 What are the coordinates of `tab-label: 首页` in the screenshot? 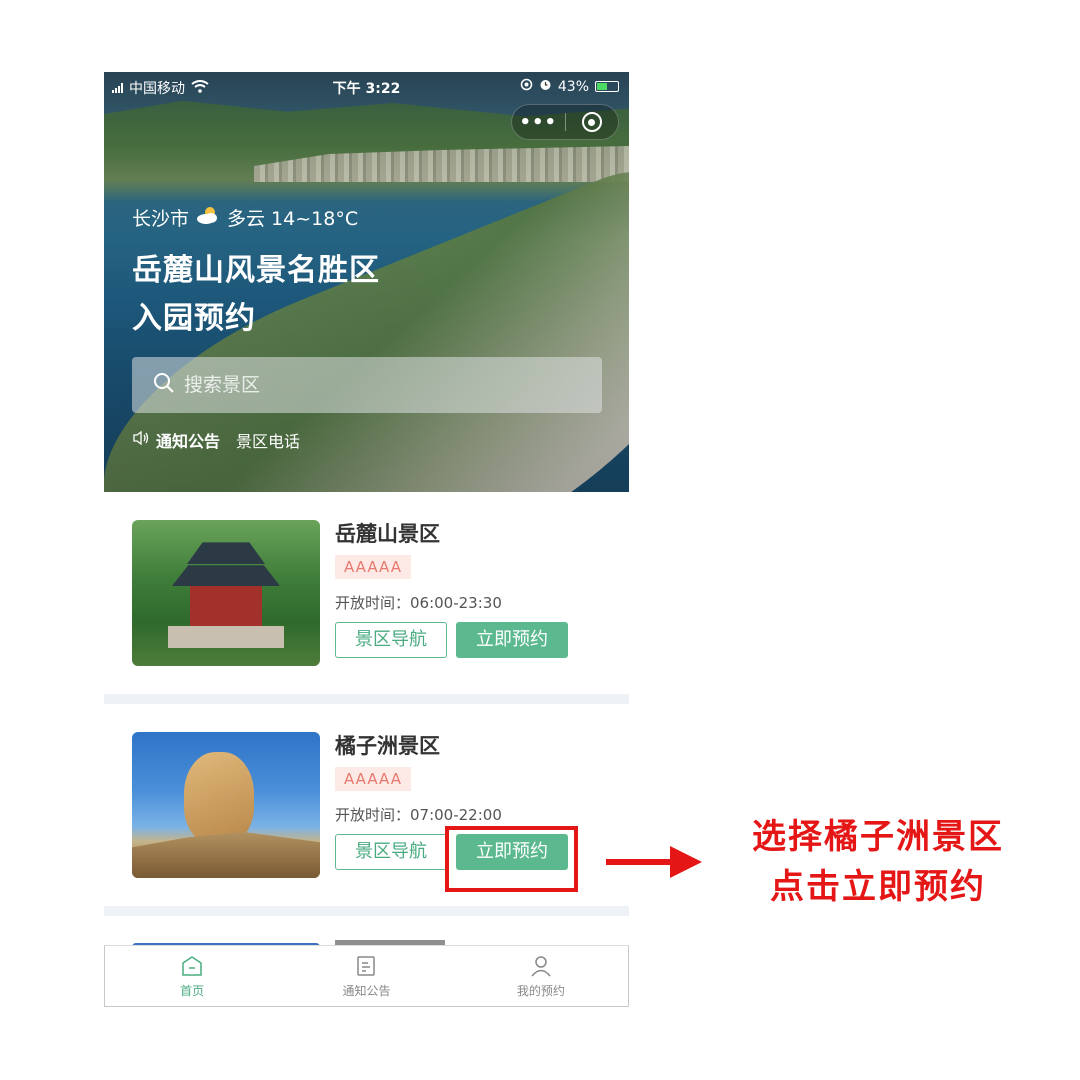 It's located at (192, 990).